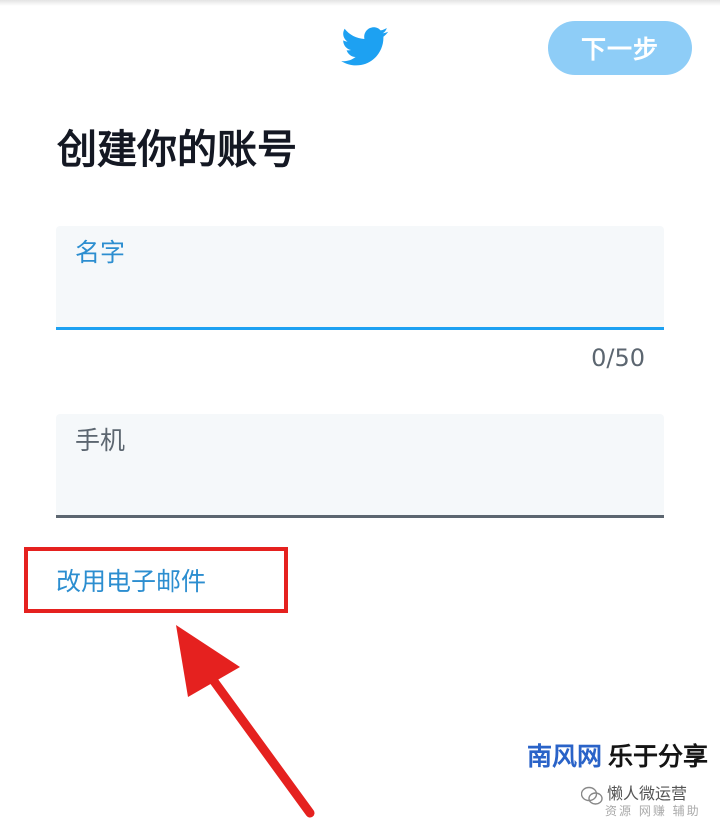 This screenshot has height=831, width=720. What do you see at coordinates (360, 466) in the screenshot?
I see `phone-input: 手机` at bounding box center [360, 466].